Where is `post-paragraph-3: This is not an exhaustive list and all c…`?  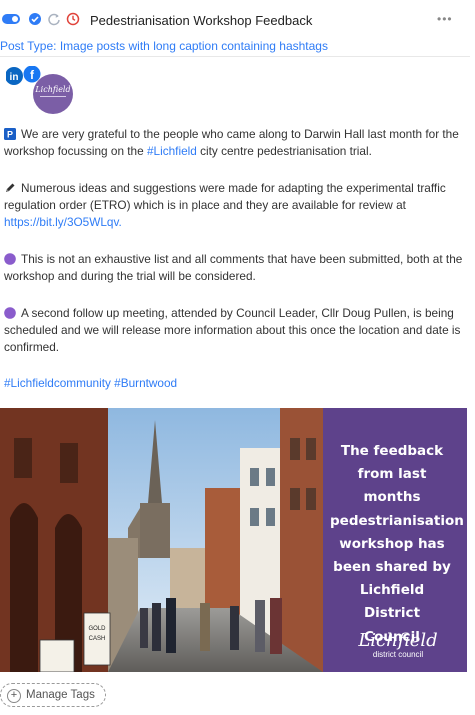
post-paragraph-3: This is not an exhaustive list and all c… is located at coordinates (233, 267).